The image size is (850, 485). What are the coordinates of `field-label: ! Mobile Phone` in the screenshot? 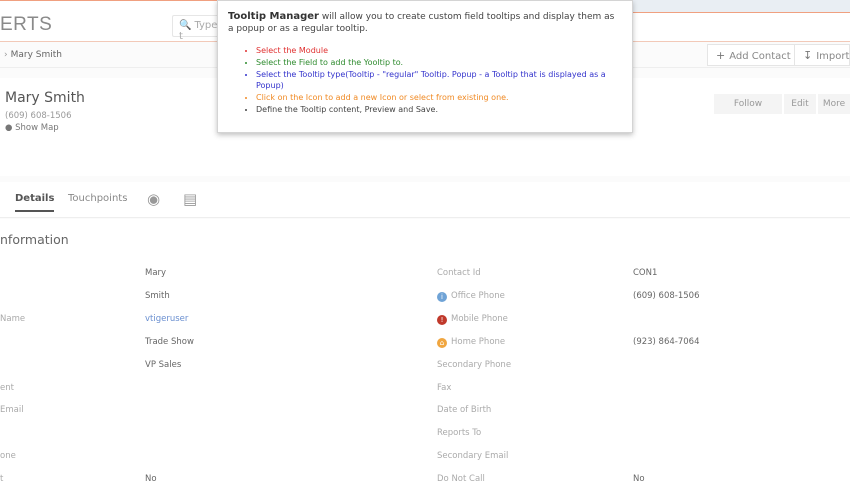 It's located at (472, 319).